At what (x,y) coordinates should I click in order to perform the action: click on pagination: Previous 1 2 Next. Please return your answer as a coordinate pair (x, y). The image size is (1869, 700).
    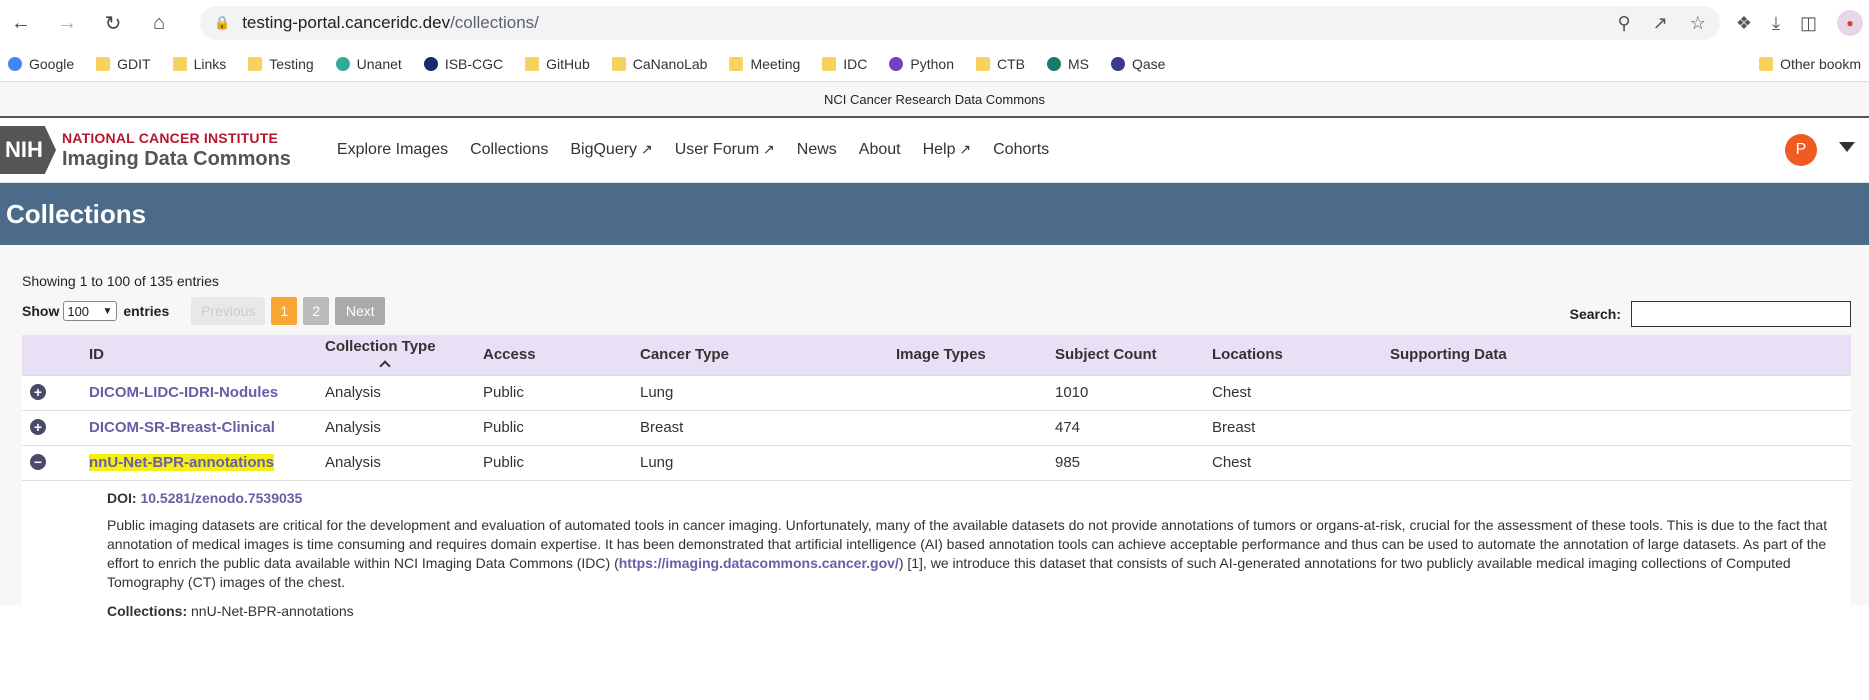
    Looking at the image, I should click on (288, 311).